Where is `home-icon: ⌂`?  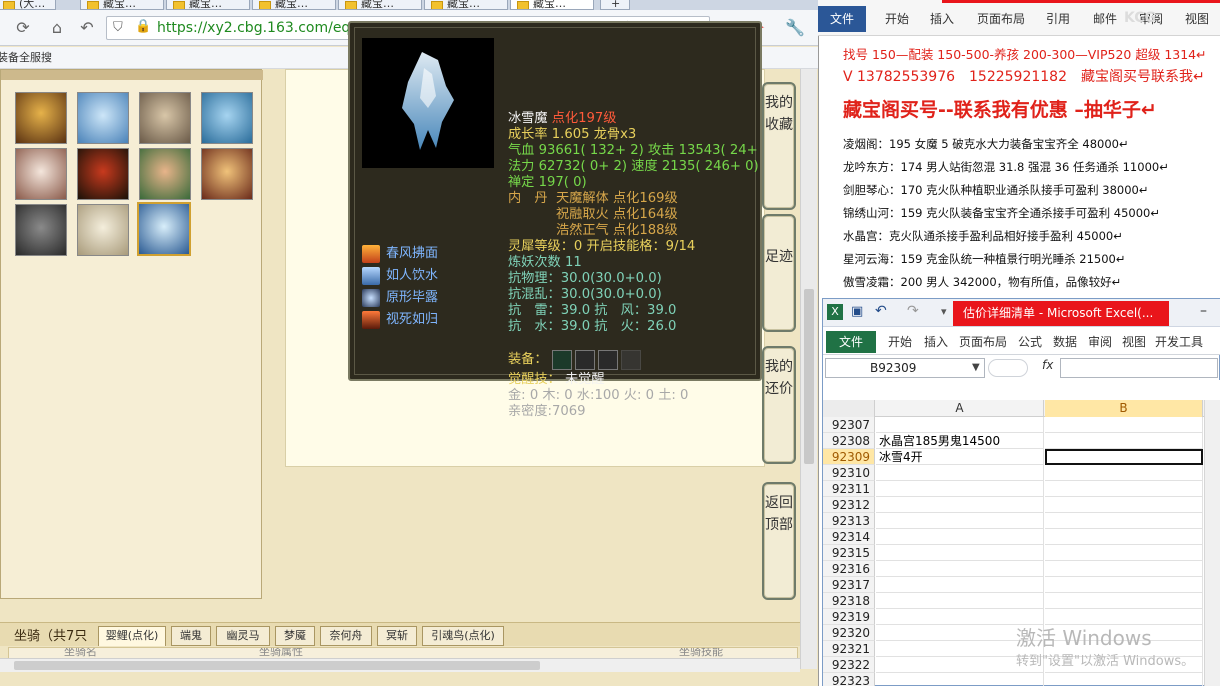
home-icon: ⌂ is located at coordinates (57, 28).